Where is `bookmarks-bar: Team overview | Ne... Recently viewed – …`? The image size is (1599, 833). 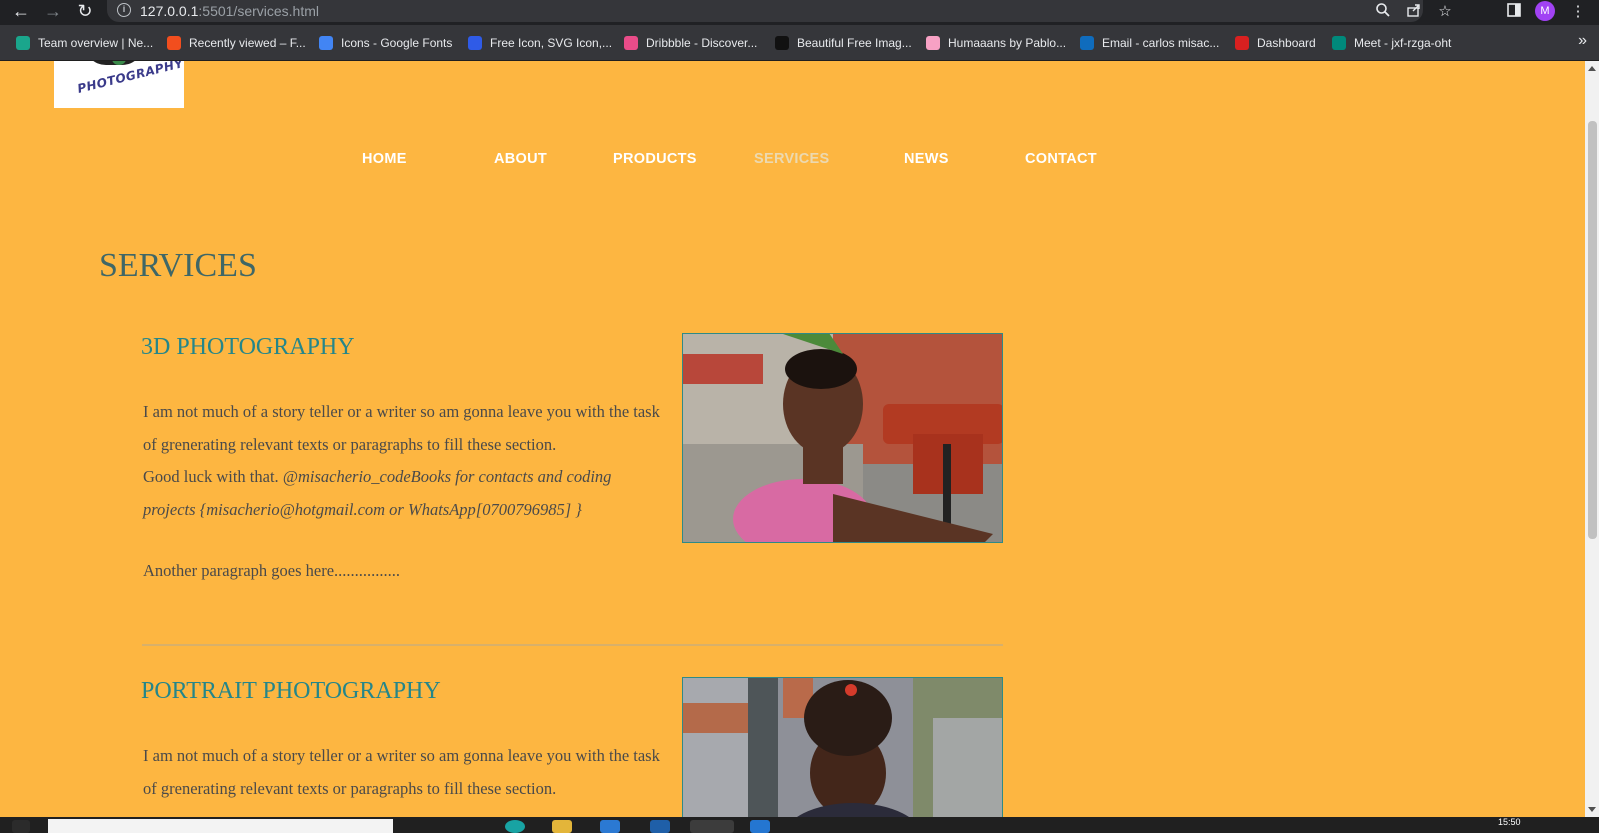
bookmarks-bar: Team overview | Ne... Recently viewed – … is located at coordinates (799, 43).